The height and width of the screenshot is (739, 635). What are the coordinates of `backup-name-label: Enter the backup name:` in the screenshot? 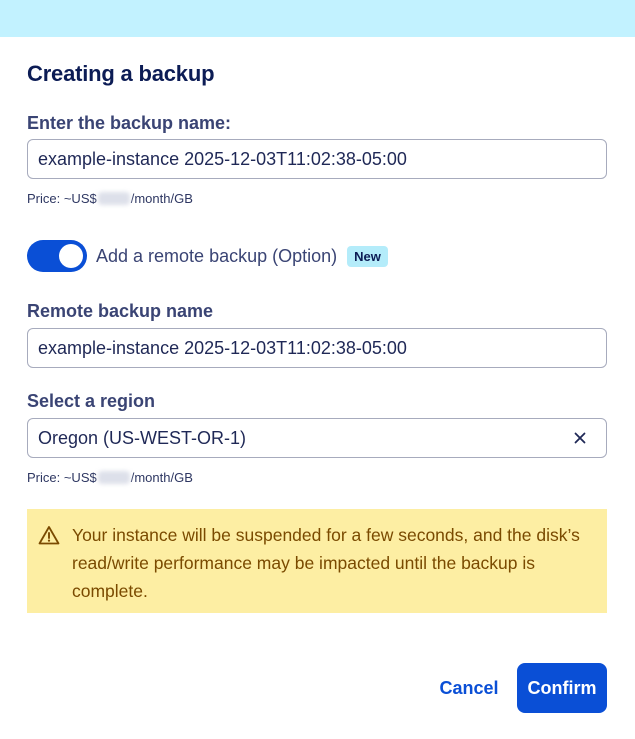 It's located at (129, 123).